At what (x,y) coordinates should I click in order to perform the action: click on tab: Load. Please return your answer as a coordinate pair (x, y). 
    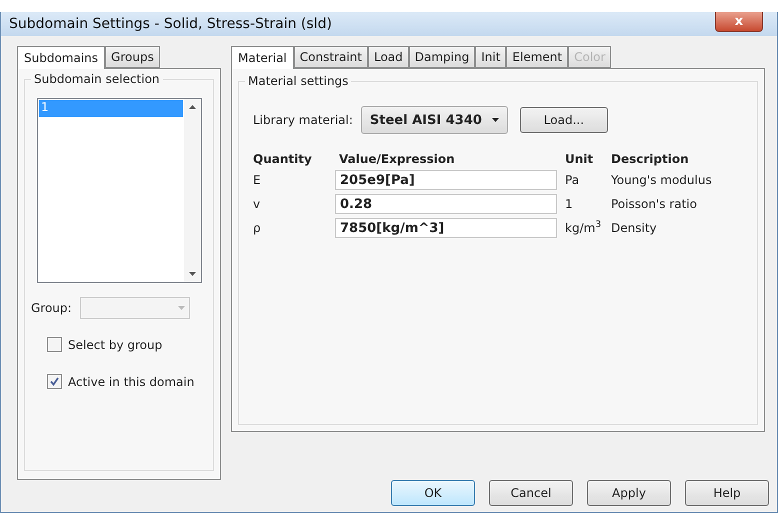
    Looking at the image, I should click on (388, 57).